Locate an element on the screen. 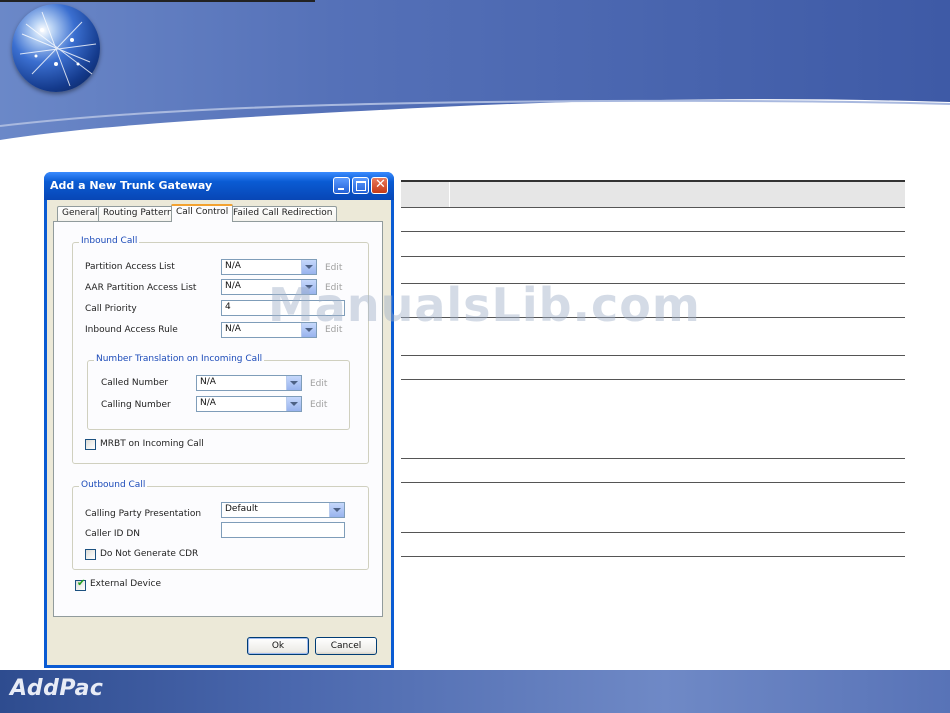 This screenshot has width=950, height=713. tab-failed-call-redirection: Failed Call Redirection is located at coordinates (283, 213).